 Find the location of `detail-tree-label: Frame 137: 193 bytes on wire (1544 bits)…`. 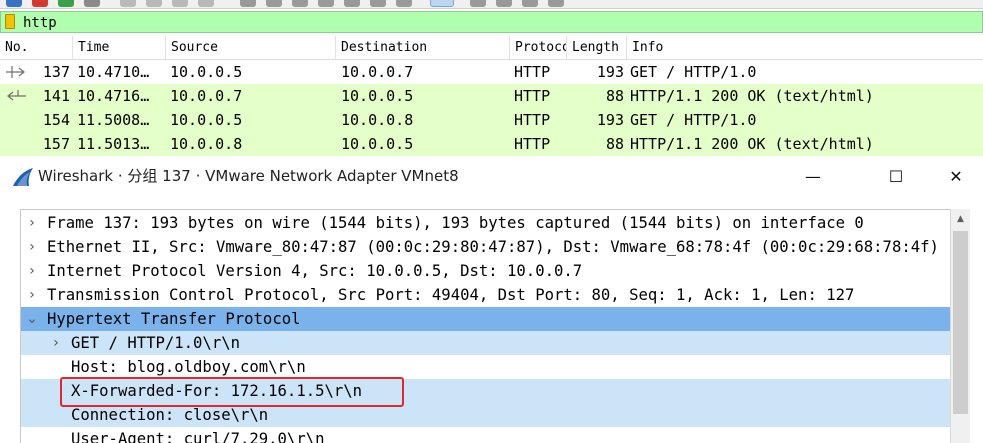

detail-tree-label: Frame 137: 193 bytes on wire (1544 bits)… is located at coordinates (455, 223).